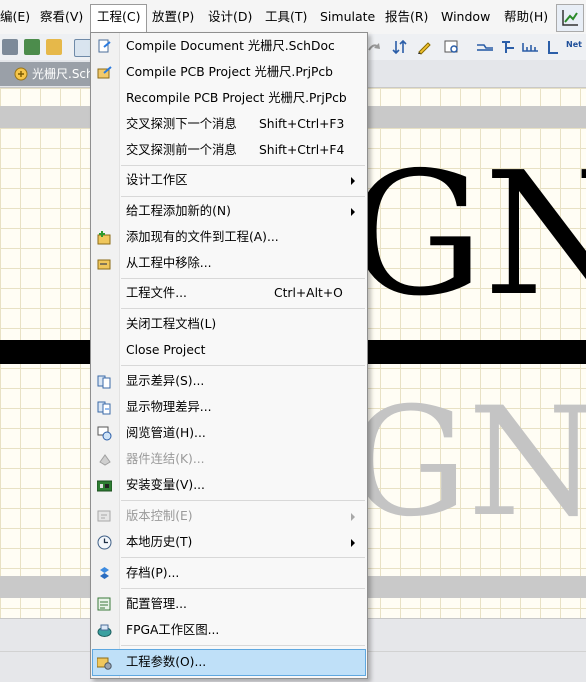  What do you see at coordinates (229, 72) in the screenshot?
I see `menu-item-compile-pcb-project: Compile PCB Project 光栅尺.PrjPcb` at bounding box center [229, 72].